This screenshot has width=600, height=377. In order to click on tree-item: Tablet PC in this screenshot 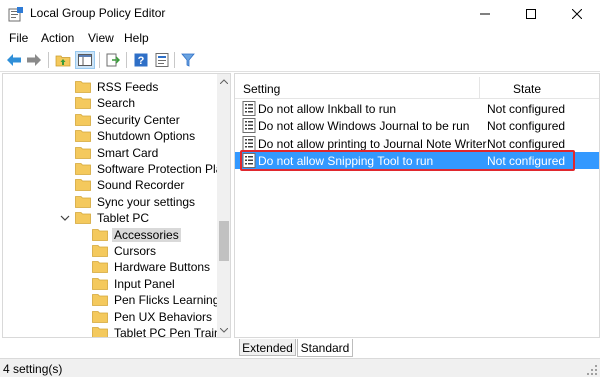, I will do `click(136, 218)`.